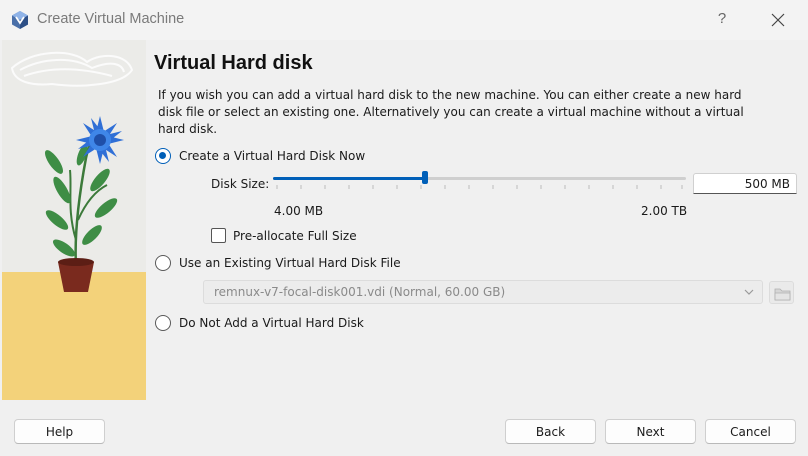  What do you see at coordinates (425, 177) in the screenshot?
I see `slider-thumb` at bounding box center [425, 177].